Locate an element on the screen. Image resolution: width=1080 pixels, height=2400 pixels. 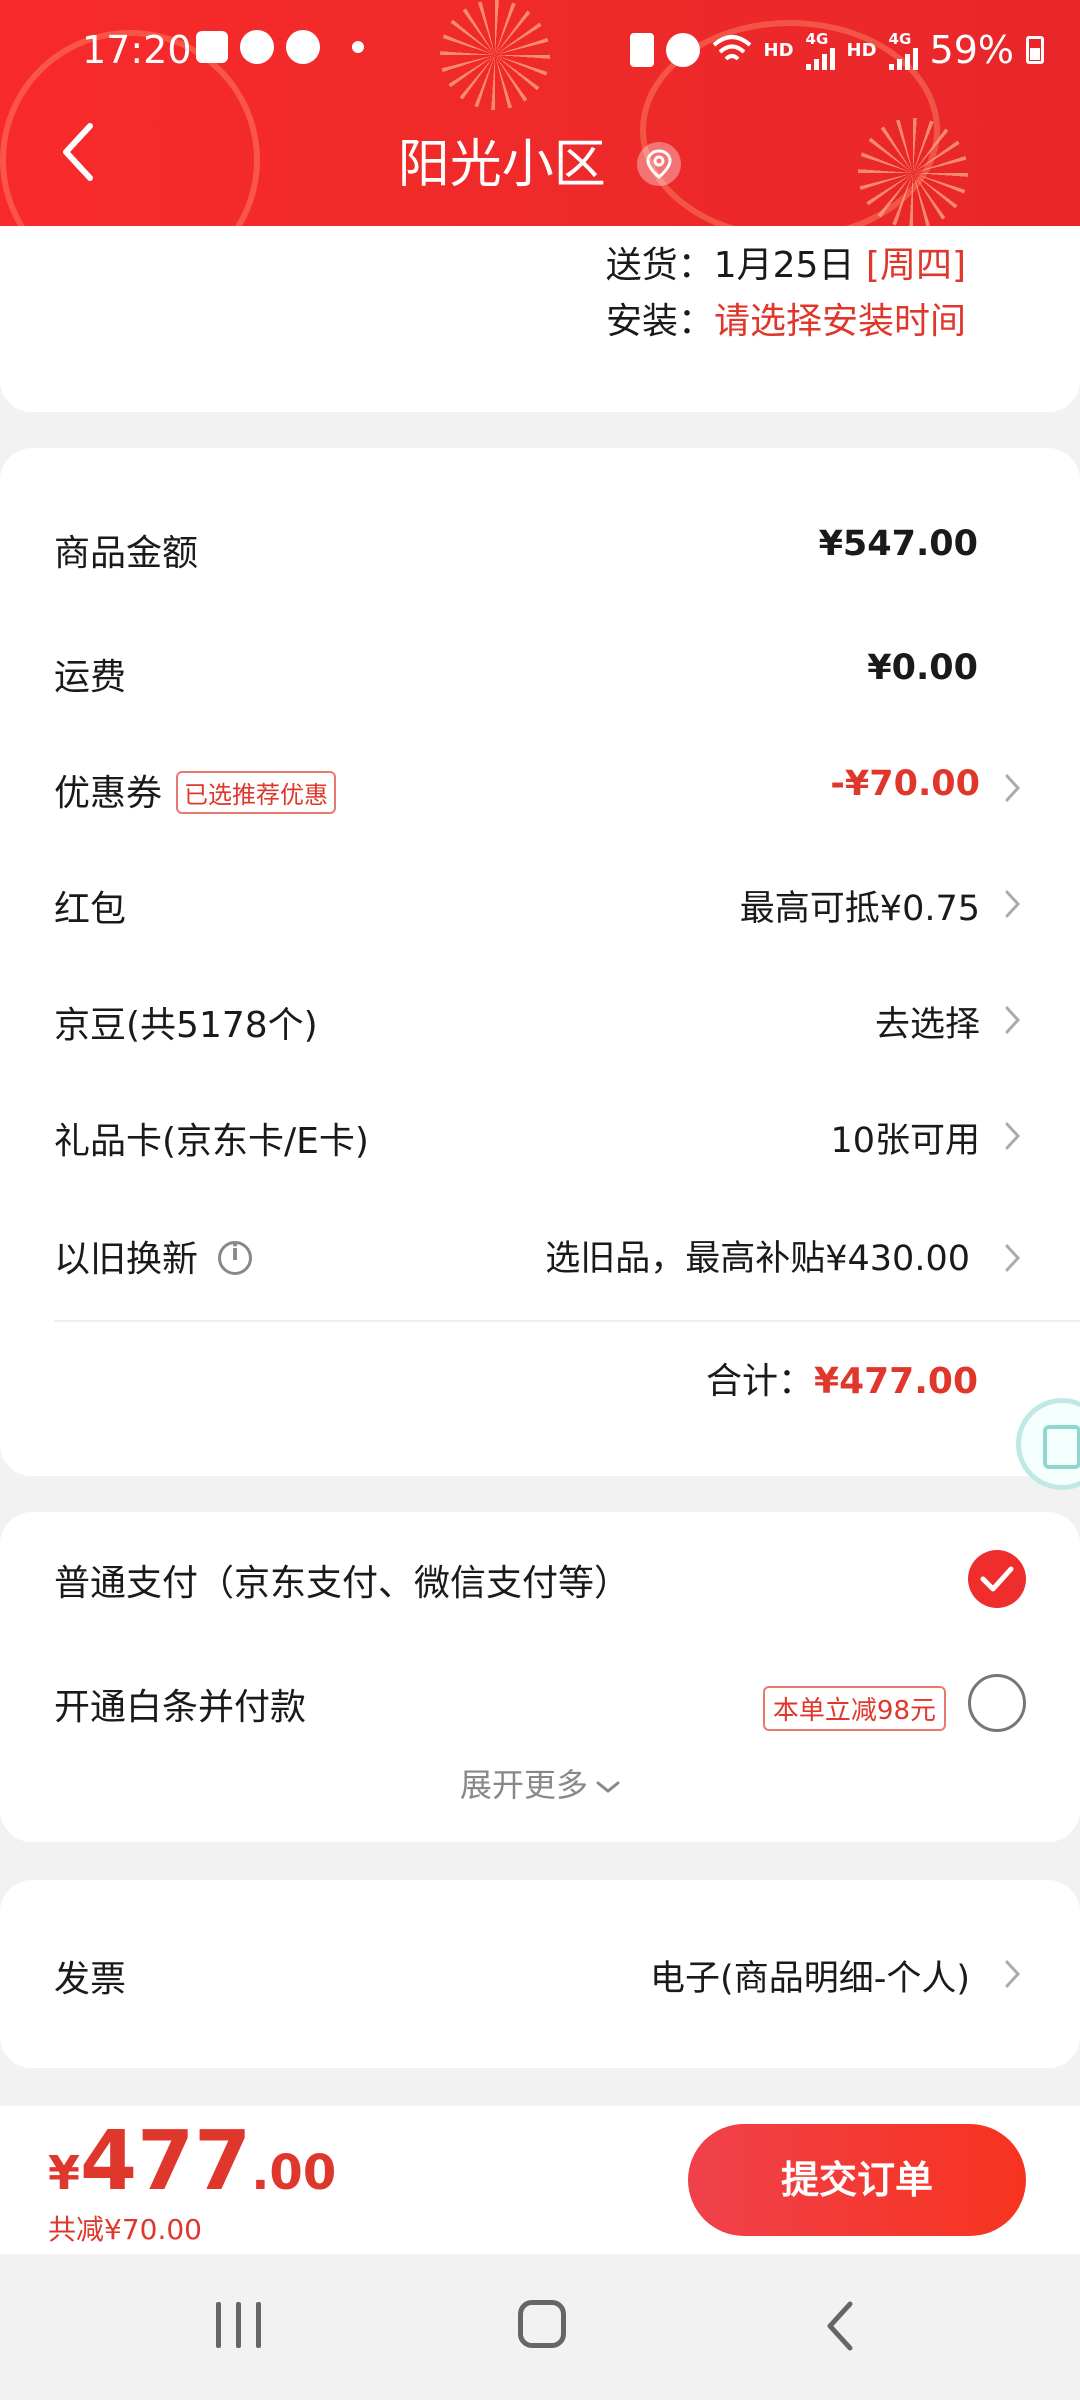
payment-option-normal: 普通支付（京东支付、微信支付等） is located at coordinates (540, 1577).